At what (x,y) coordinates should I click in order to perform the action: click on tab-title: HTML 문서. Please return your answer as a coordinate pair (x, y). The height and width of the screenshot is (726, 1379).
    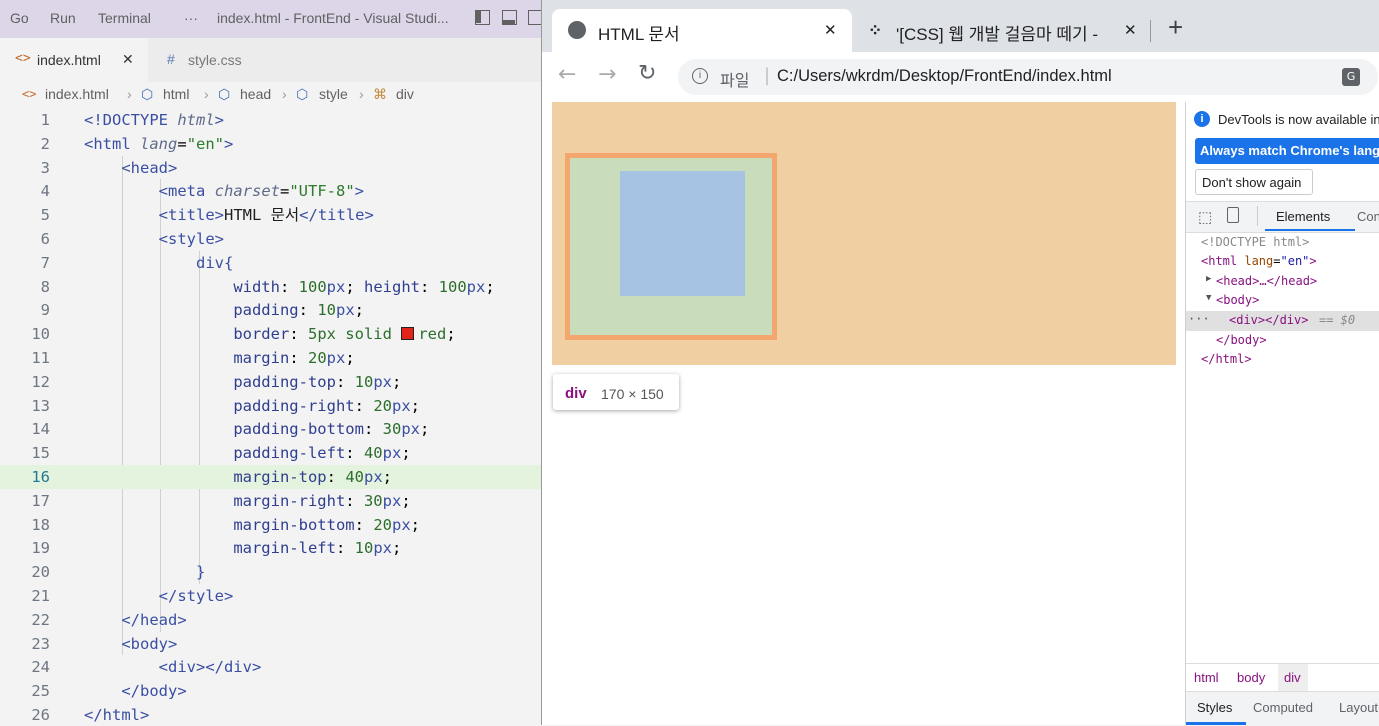
    Looking at the image, I should click on (639, 34).